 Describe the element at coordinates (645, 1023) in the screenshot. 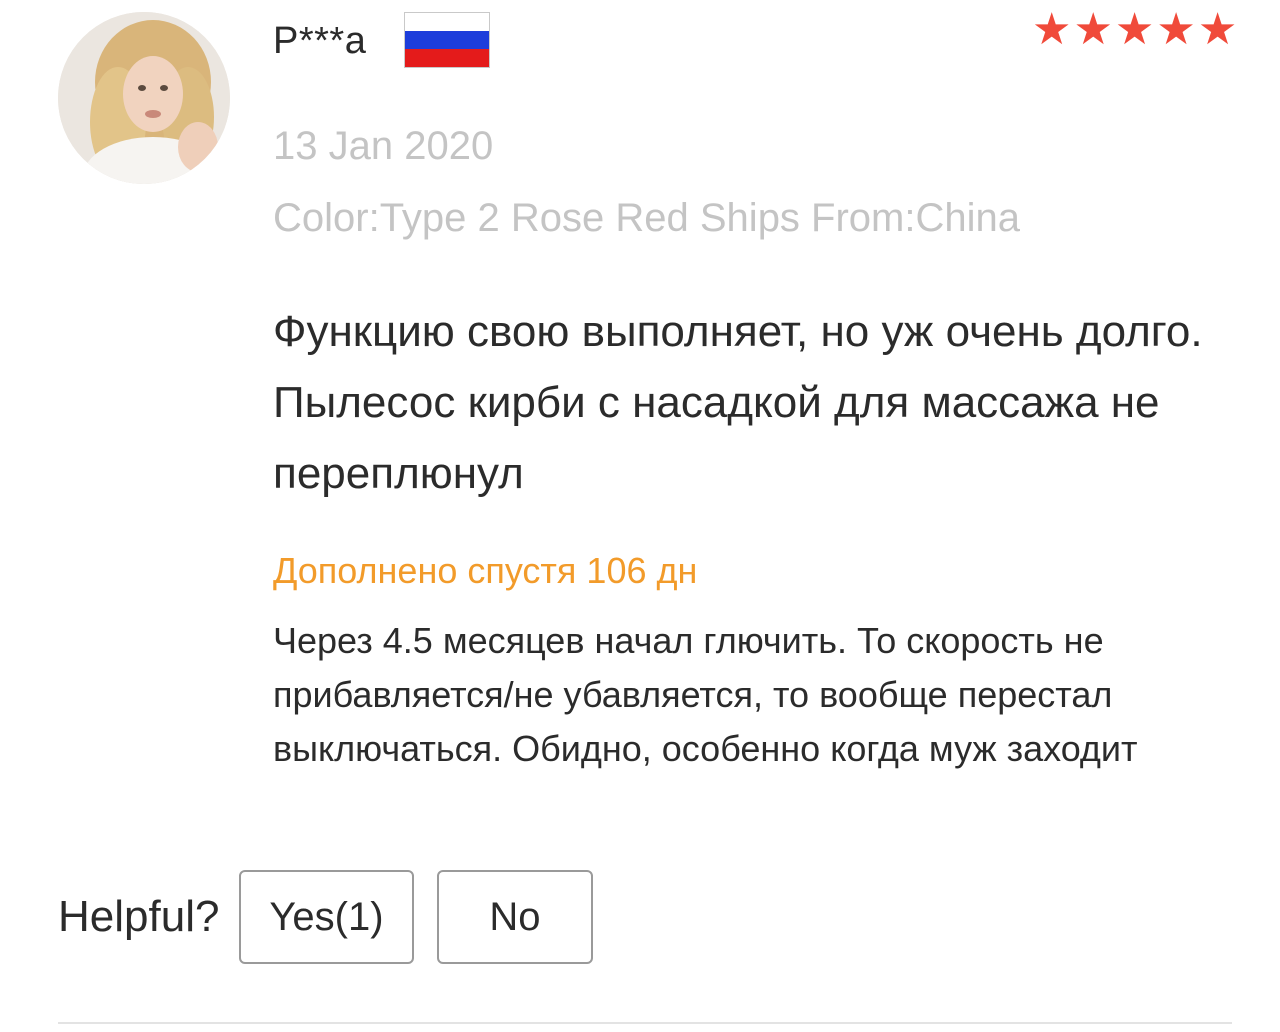

I see `divider` at that location.